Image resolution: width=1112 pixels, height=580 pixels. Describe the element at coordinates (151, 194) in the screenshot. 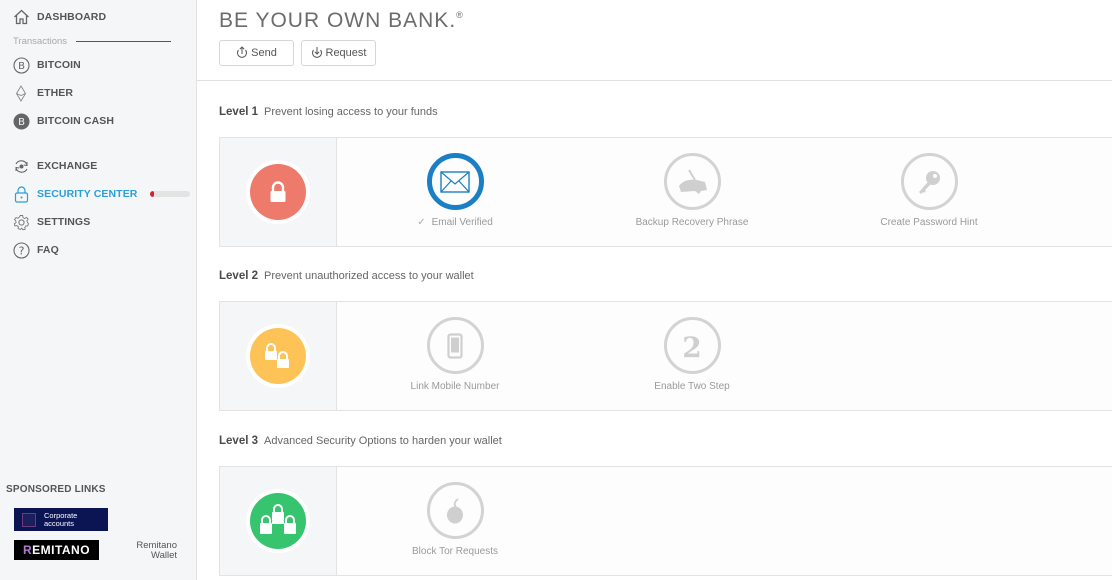

I see `security-progress-fill` at that location.